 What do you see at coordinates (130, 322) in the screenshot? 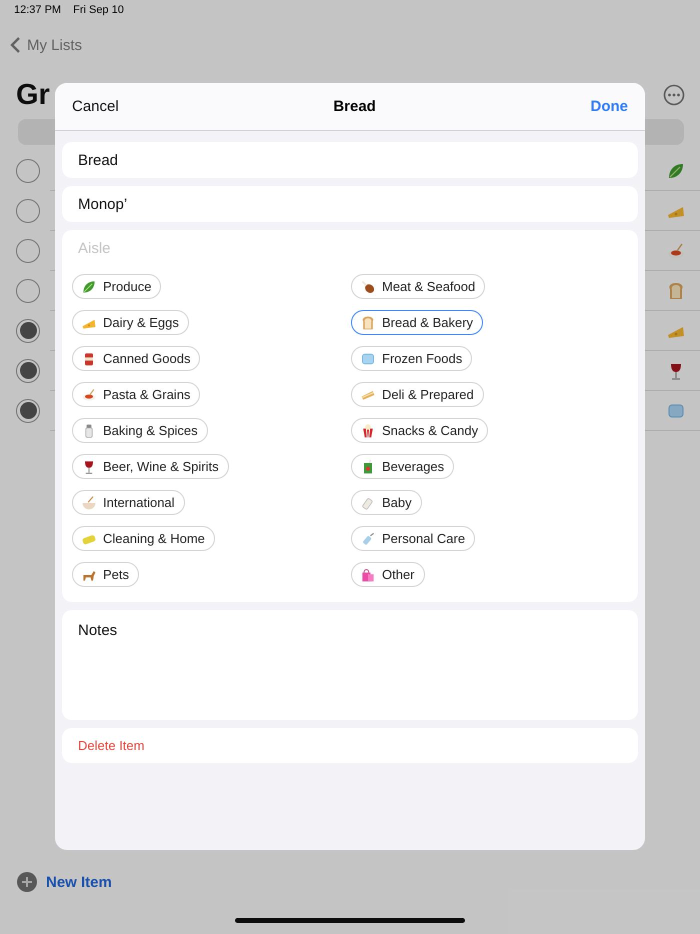
I see `aisle-chip: Dairy & Eggs` at bounding box center [130, 322].